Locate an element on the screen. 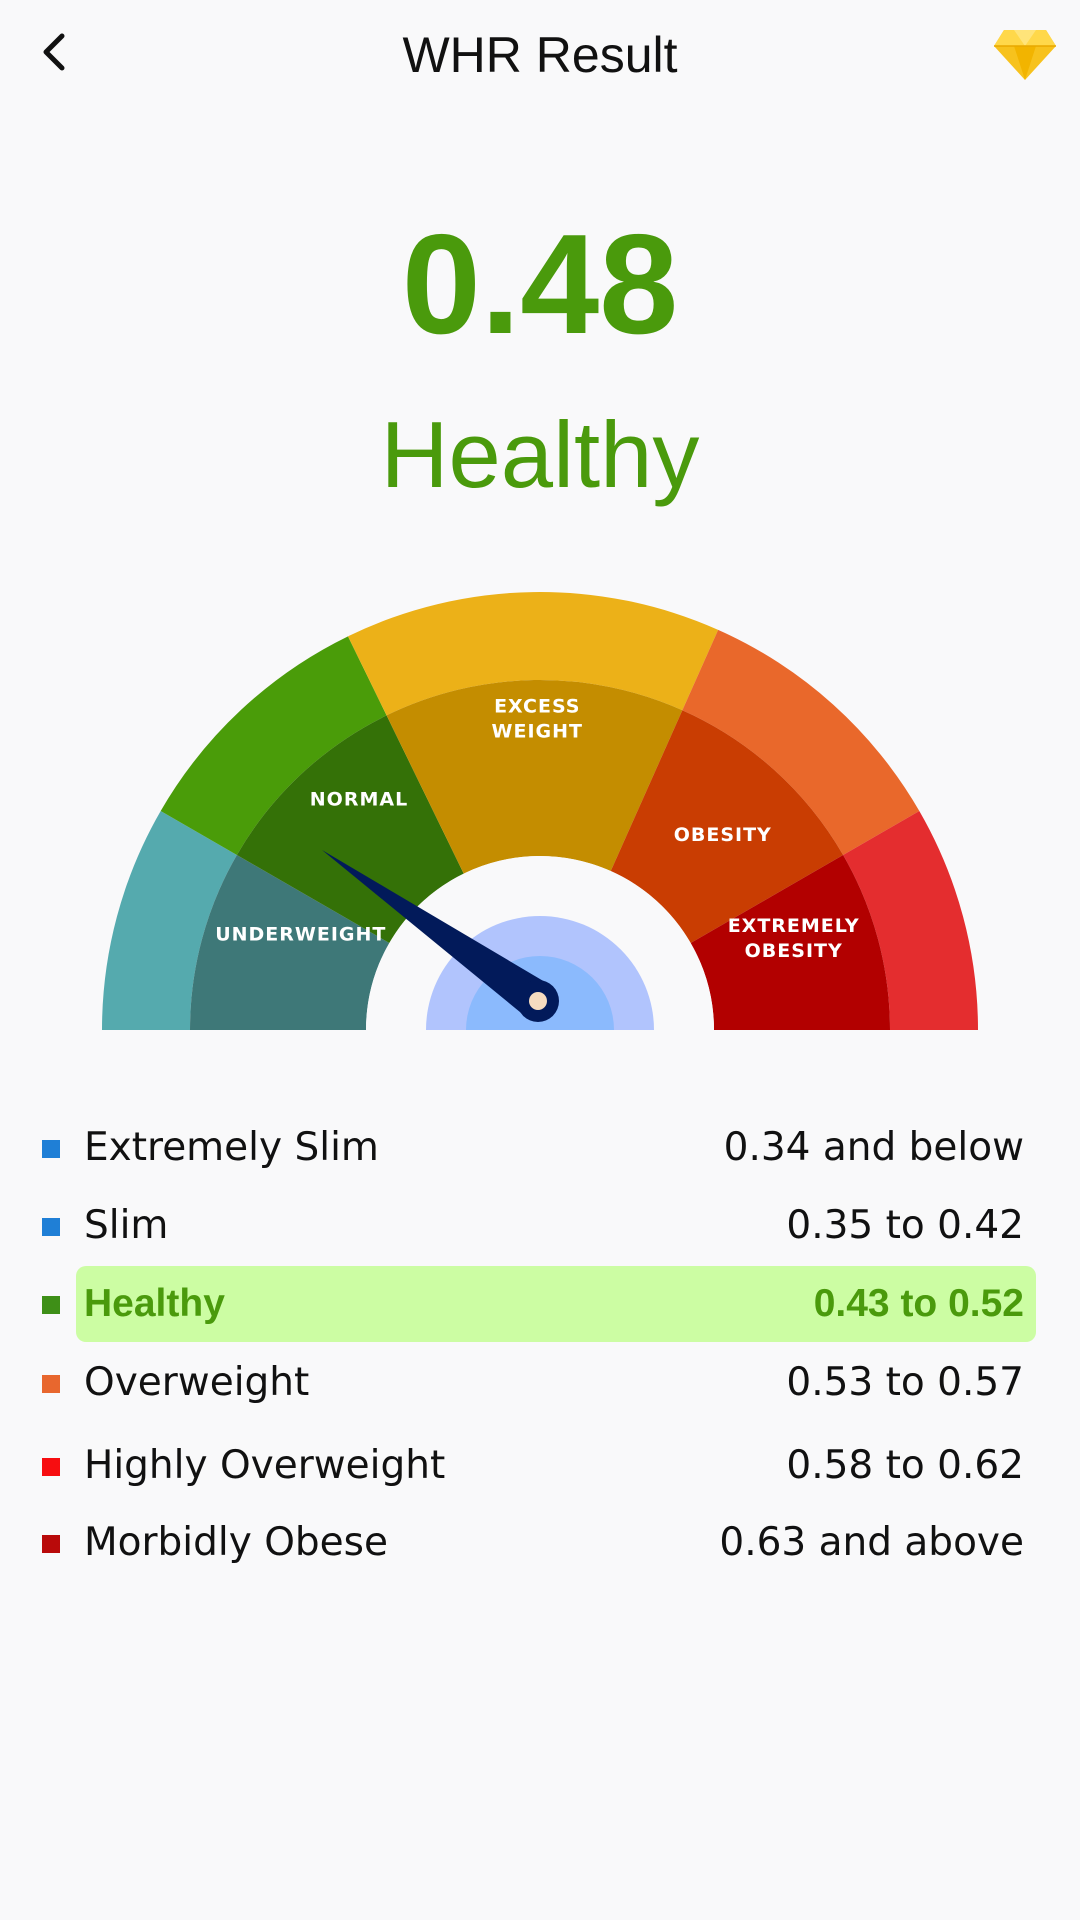 This screenshot has width=1080, height=1920. legend-category-range: 0.63 and above is located at coordinates (871, 1542).